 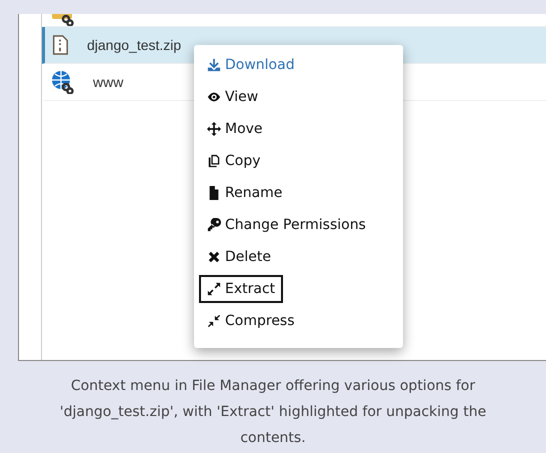 What do you see at coordinates (273, 412) in the screenshot?
I see `caption: Context menu in File Manager offering various options for 'django_test.zip', with 'Extract' highlighted for unpacking the contents.` at bounding box center [273, 412].